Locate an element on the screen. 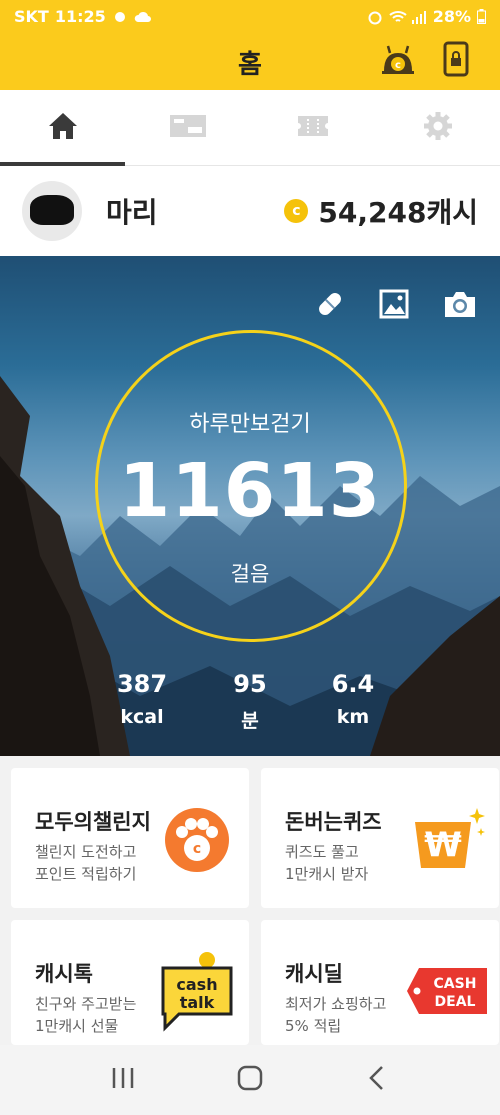  svg-text: CASH is located at coordinates (455, 984).